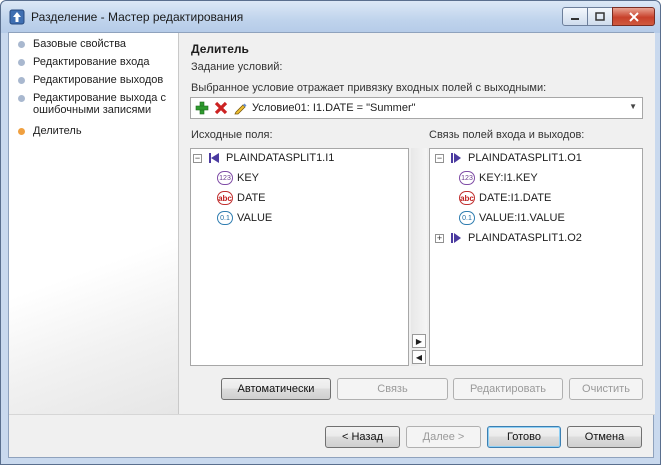 The width and height of the screenshot is (661, 465). What do you see at coordinates (604, 437) in the screenshot?
I see `cancel-button: Отмена` at bounding box center [604, 437].